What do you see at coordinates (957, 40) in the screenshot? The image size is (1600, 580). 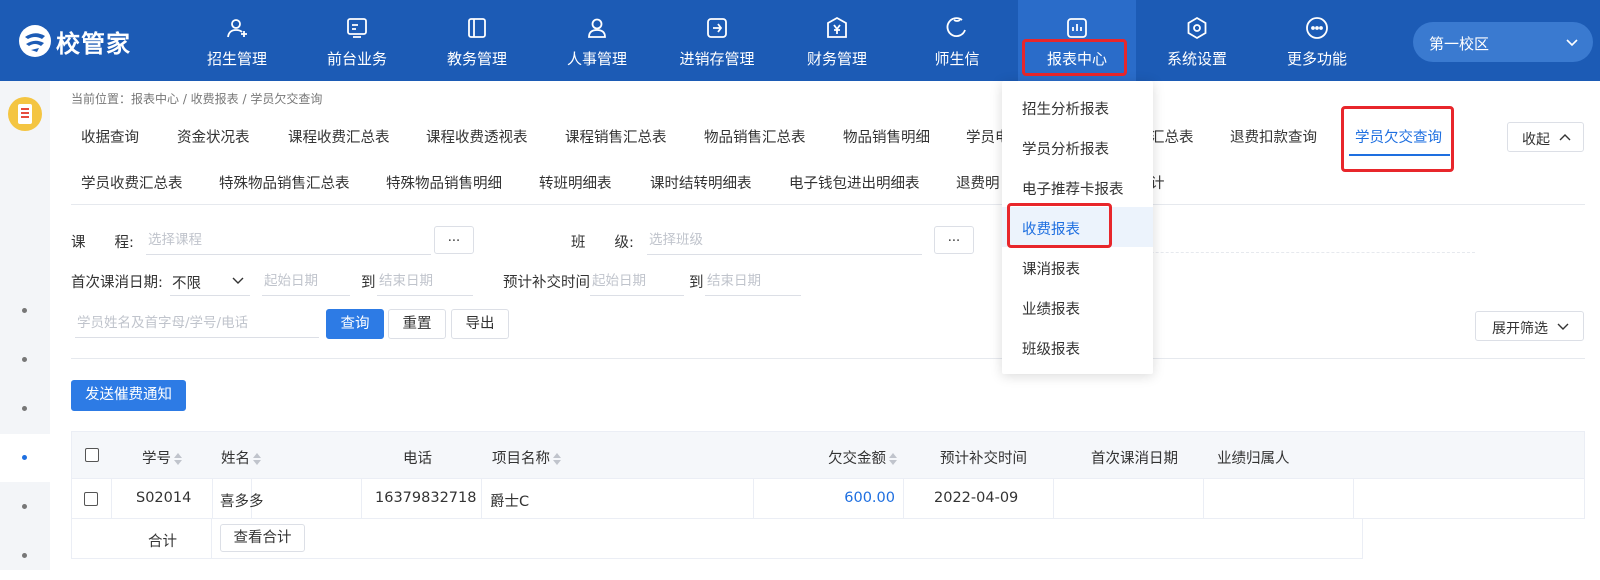 I see `nav-item-messages: 师生信` at bounding box center [957, 40].